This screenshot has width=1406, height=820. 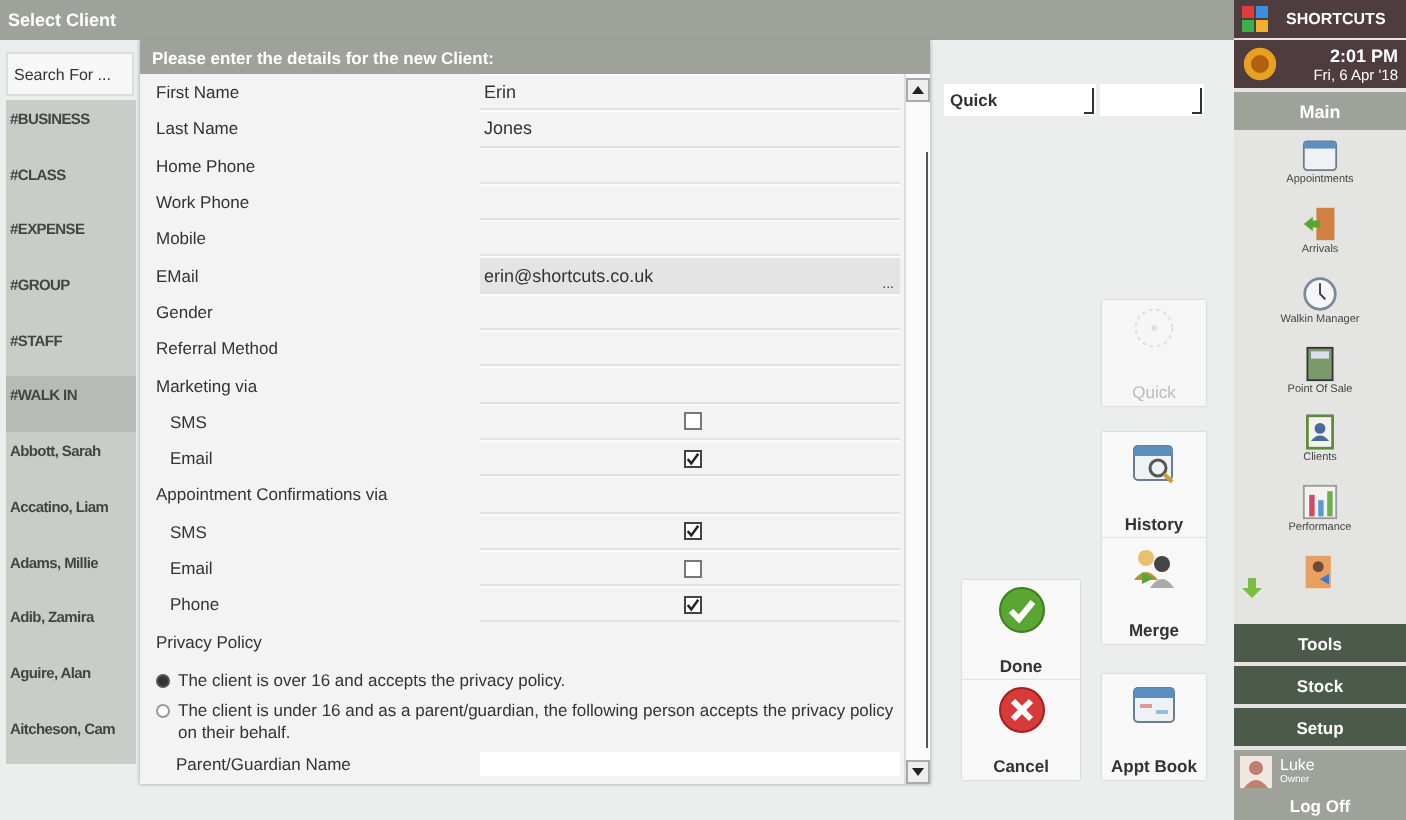 What do you see at coordinates (918, 90) in the screenshot?
I see `scroll-up-icon` at bounding box center [918, 90].